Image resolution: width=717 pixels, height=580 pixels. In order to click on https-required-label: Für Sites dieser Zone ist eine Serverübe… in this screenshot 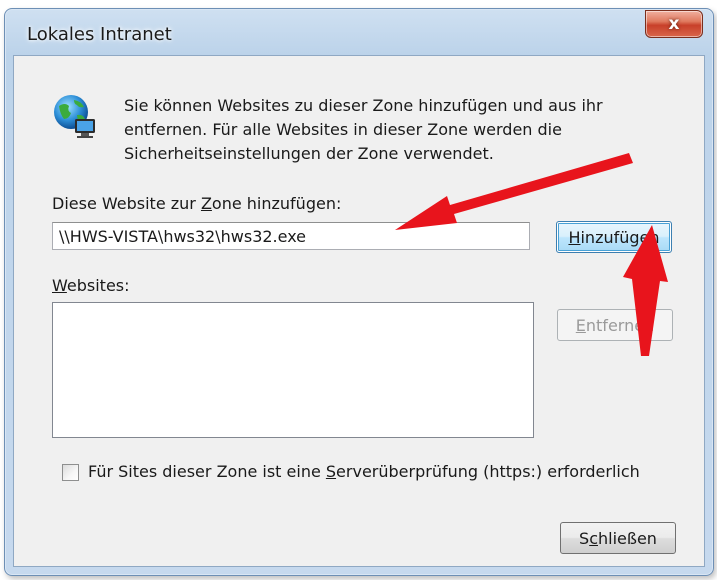, I will do `click(364, 471)`.